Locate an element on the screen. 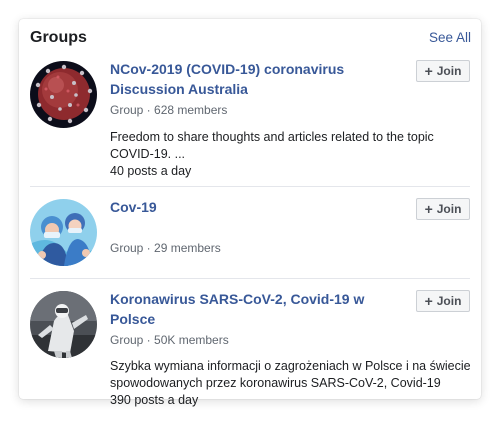 The height and width of the screenshot is (423, 500). group-avatar-cov19 is located at coordinates (63, 232).